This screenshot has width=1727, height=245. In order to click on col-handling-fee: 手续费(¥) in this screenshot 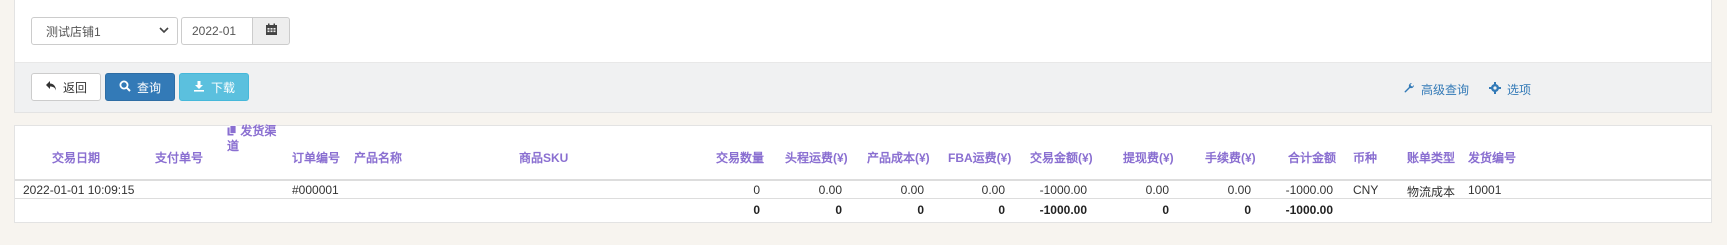, I will do `click(1230, 157)`.